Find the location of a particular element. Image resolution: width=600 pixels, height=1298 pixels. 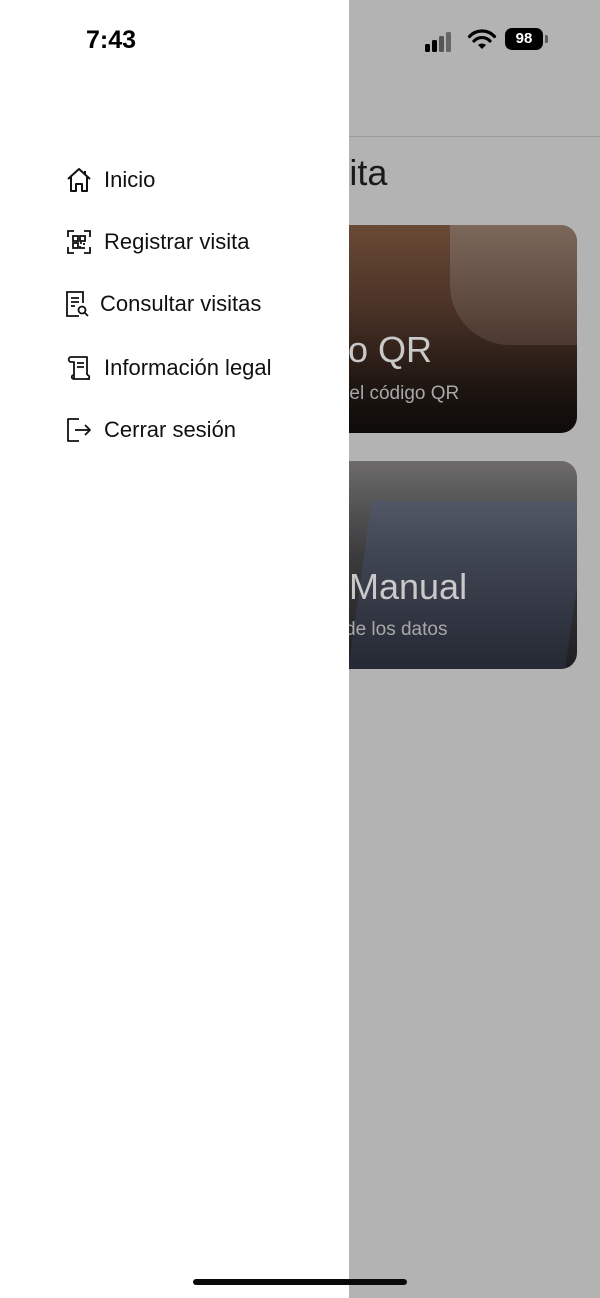

menu-item-label: Registrar visita is located at coordinates (177, 241).